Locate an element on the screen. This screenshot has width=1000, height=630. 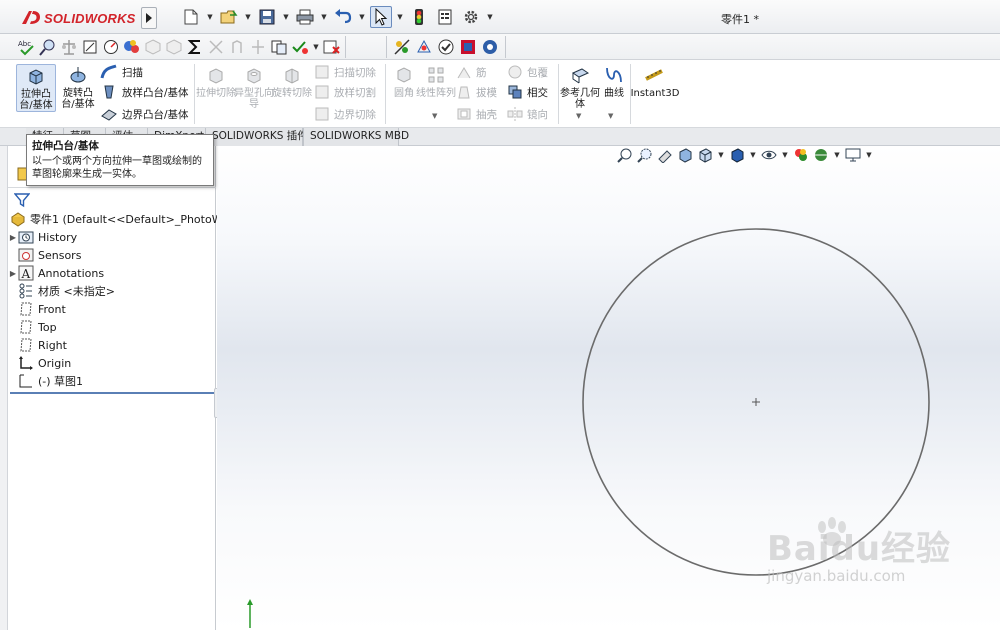
logo-text: SOLIDWORKS is located at coordinates (90, 18).